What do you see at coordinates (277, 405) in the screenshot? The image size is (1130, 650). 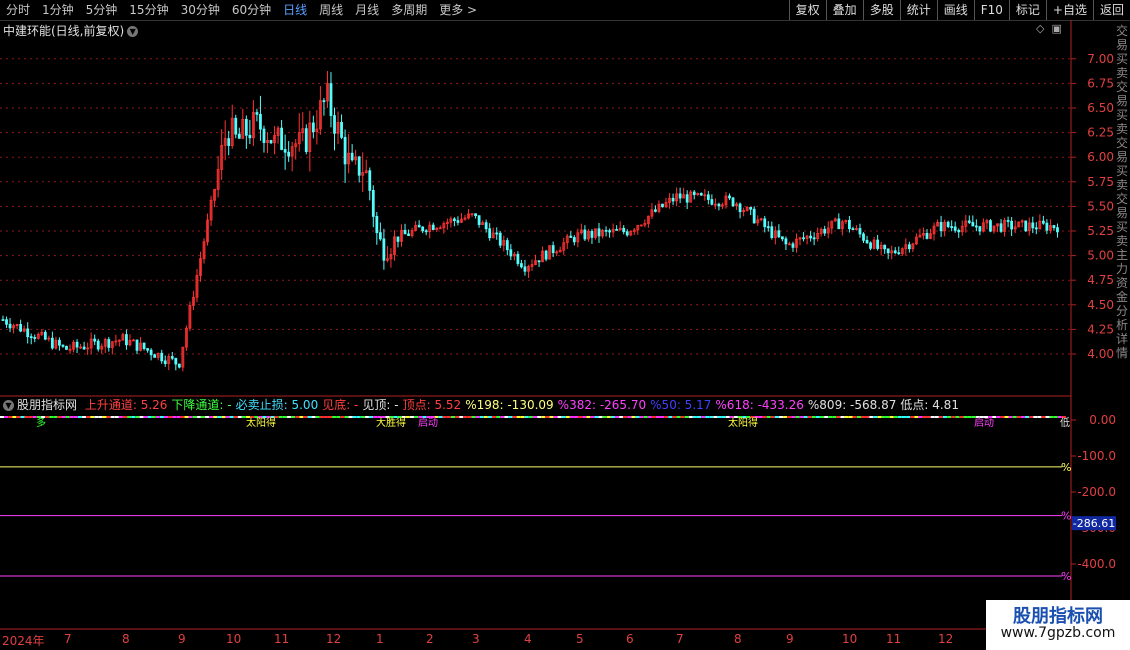 I see `indicator-field-2: 必卖止损: 5.00` at bounding box center [277, 405].